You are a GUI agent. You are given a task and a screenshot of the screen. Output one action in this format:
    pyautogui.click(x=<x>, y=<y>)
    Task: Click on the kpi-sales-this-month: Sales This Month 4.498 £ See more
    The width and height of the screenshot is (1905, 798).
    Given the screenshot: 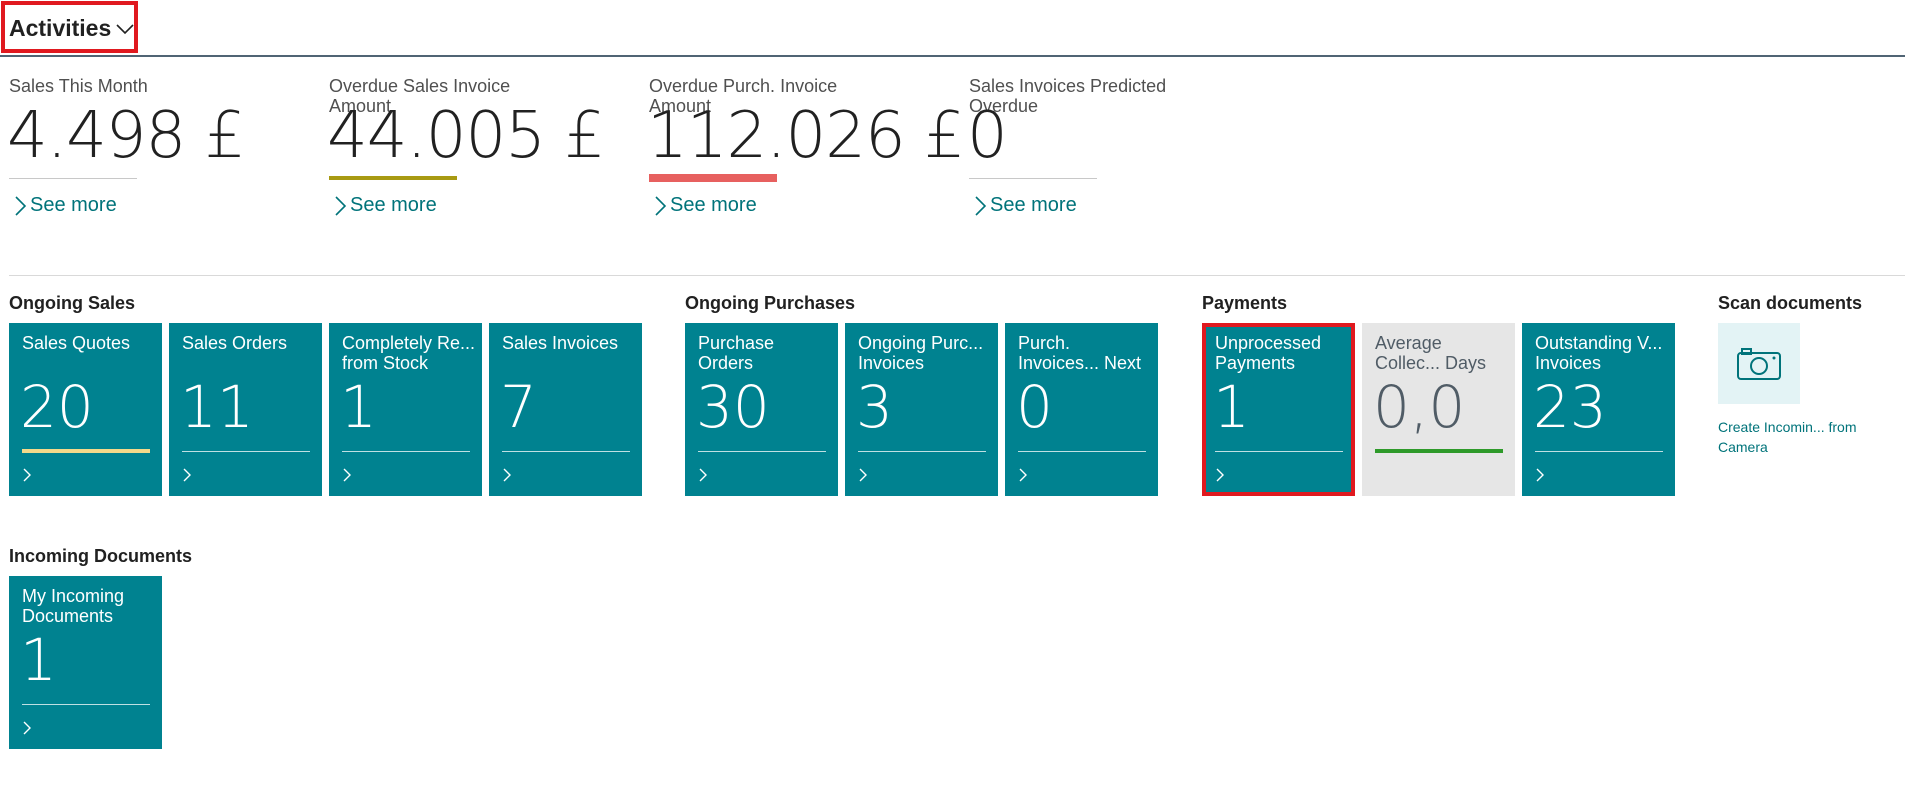 What is the action you would take?
    pyautogui.click(x=158, y=146)
    